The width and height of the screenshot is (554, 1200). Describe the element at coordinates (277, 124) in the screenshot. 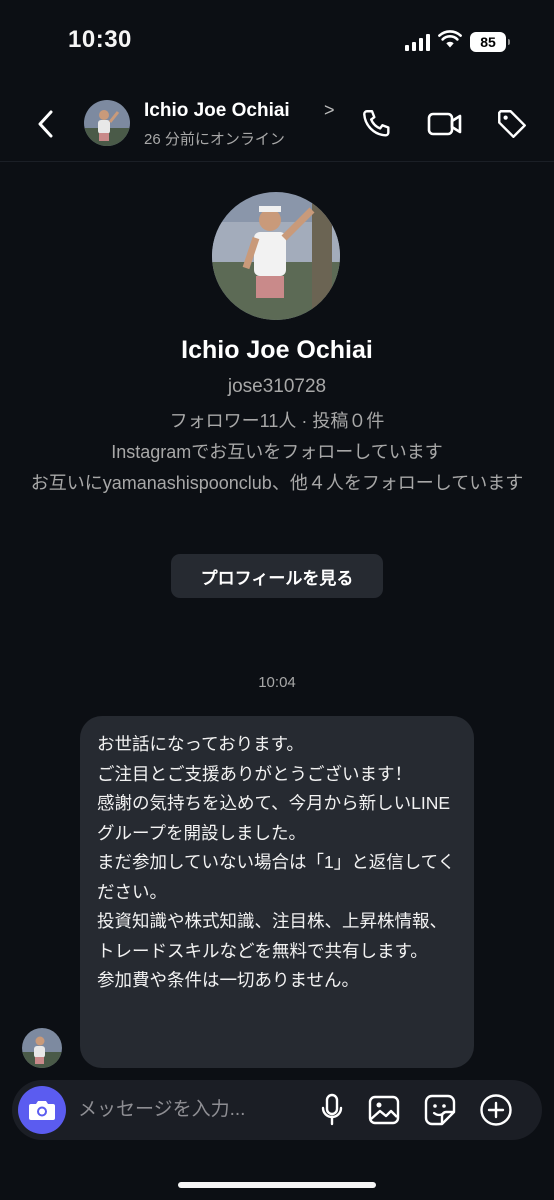

I see `chat-header: Ichio Joe Ochiai > 26 分前にオンライン` at that location.